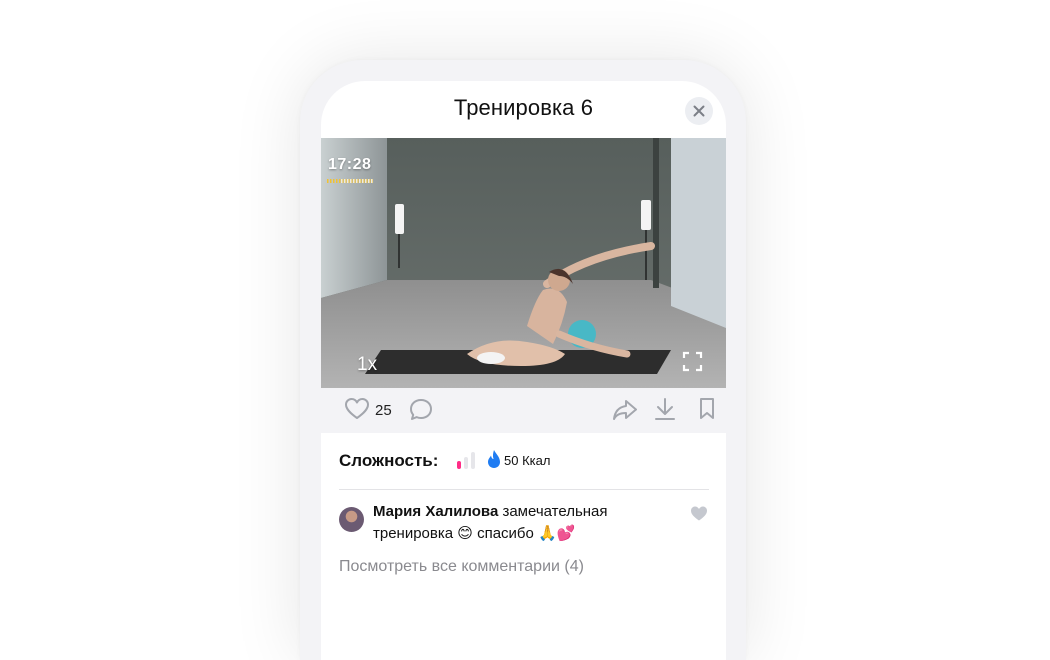  I want to click on share-icon, so click(625, 410).